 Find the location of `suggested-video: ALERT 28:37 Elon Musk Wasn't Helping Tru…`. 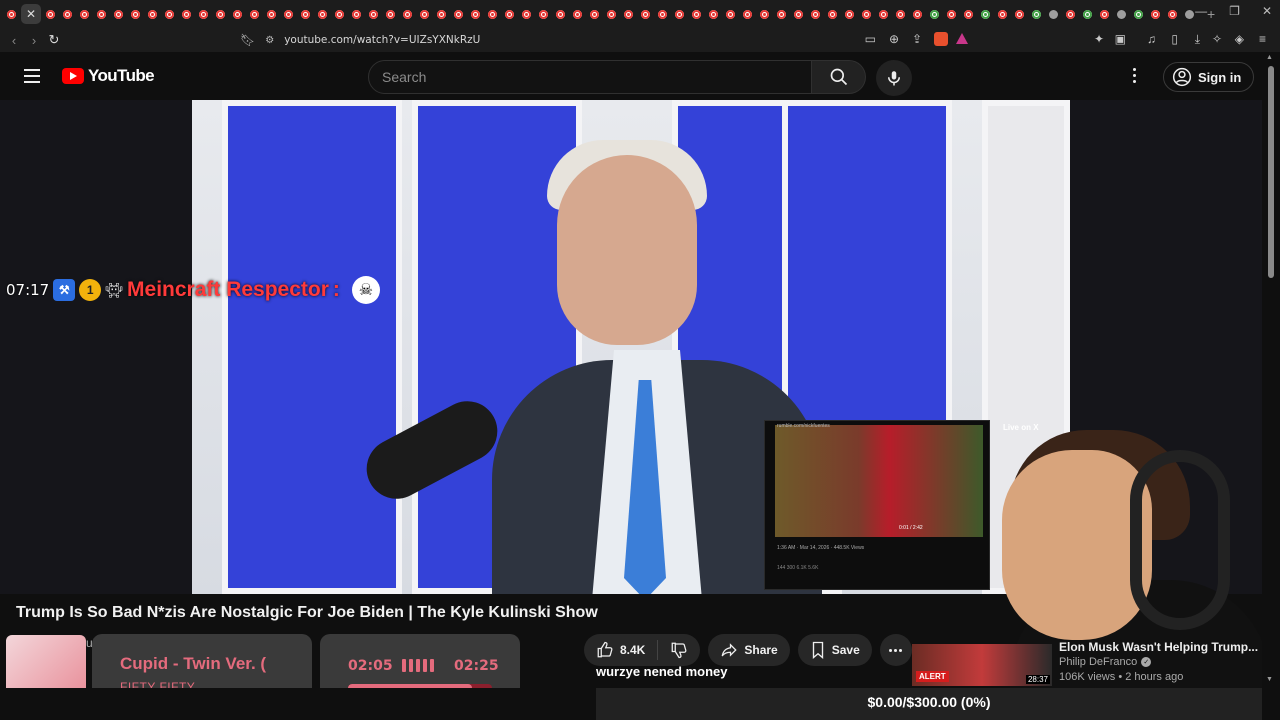

suggested-video: ALERT 28:37 Elon Musk Wasn't Helping Tru… is located at coordinates (1087, 665).